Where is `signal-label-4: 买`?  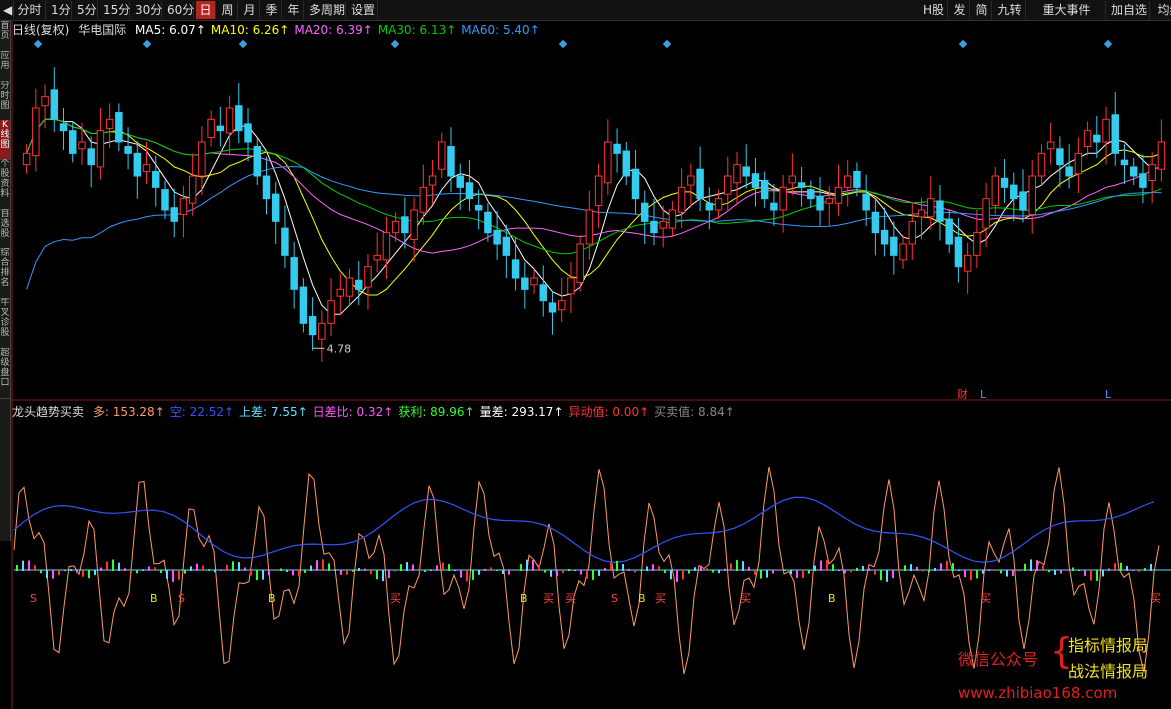 signal-label-4: 买 is located at coordinates (395, 598).